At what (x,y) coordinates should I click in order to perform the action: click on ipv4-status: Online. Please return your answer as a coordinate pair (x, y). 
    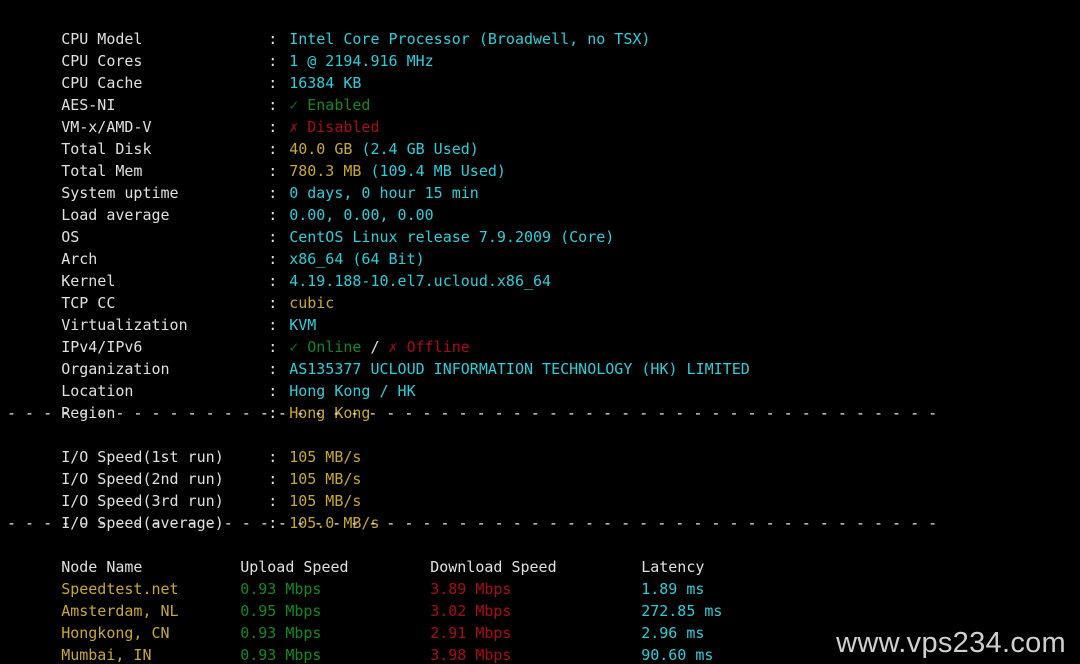
    Looking at the image, I should click on (334, 347).